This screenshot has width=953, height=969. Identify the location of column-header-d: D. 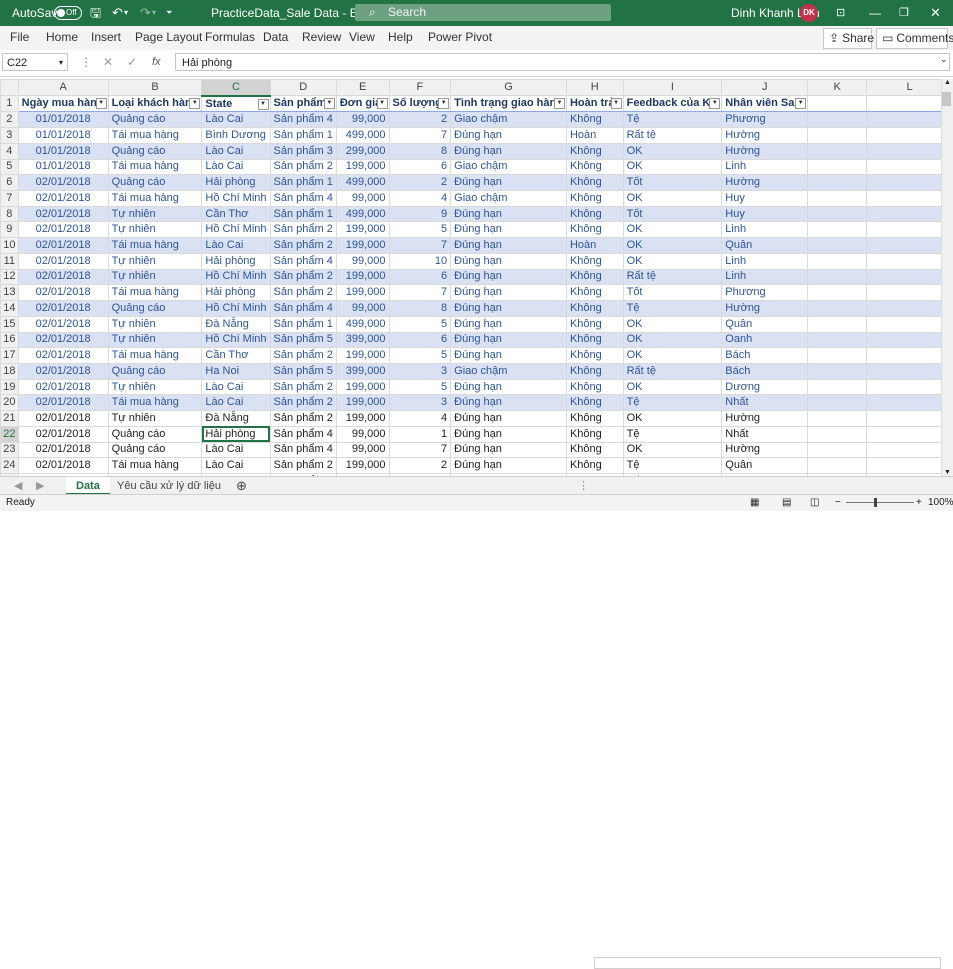
(303, 87).